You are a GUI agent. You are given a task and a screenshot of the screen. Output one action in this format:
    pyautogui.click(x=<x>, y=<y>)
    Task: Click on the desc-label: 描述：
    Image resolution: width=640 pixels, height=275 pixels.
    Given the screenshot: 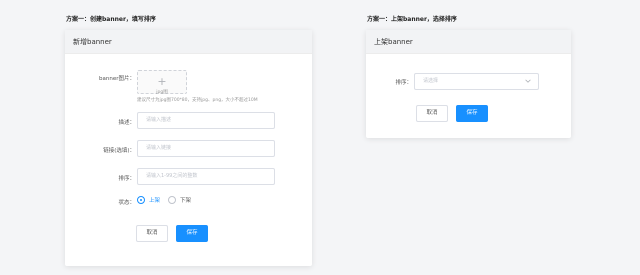 What is the action you would take?
    pyautogui.click(x=126, y=123)
    